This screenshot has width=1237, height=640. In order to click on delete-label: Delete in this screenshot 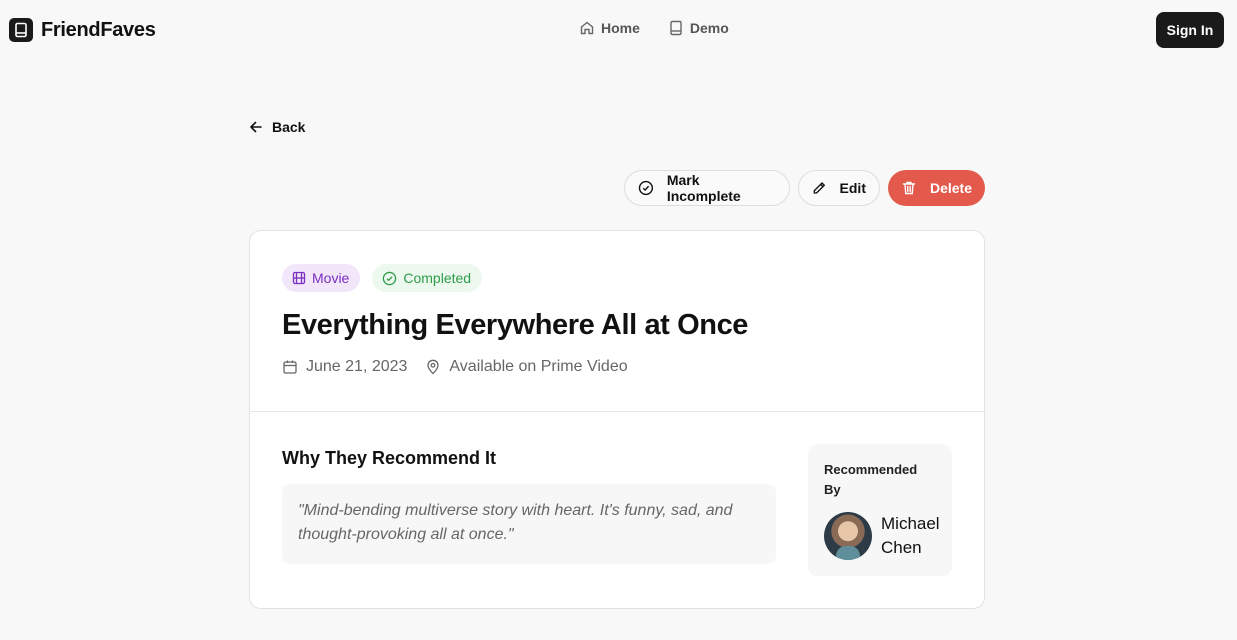, I will do `click(950, 188)`.